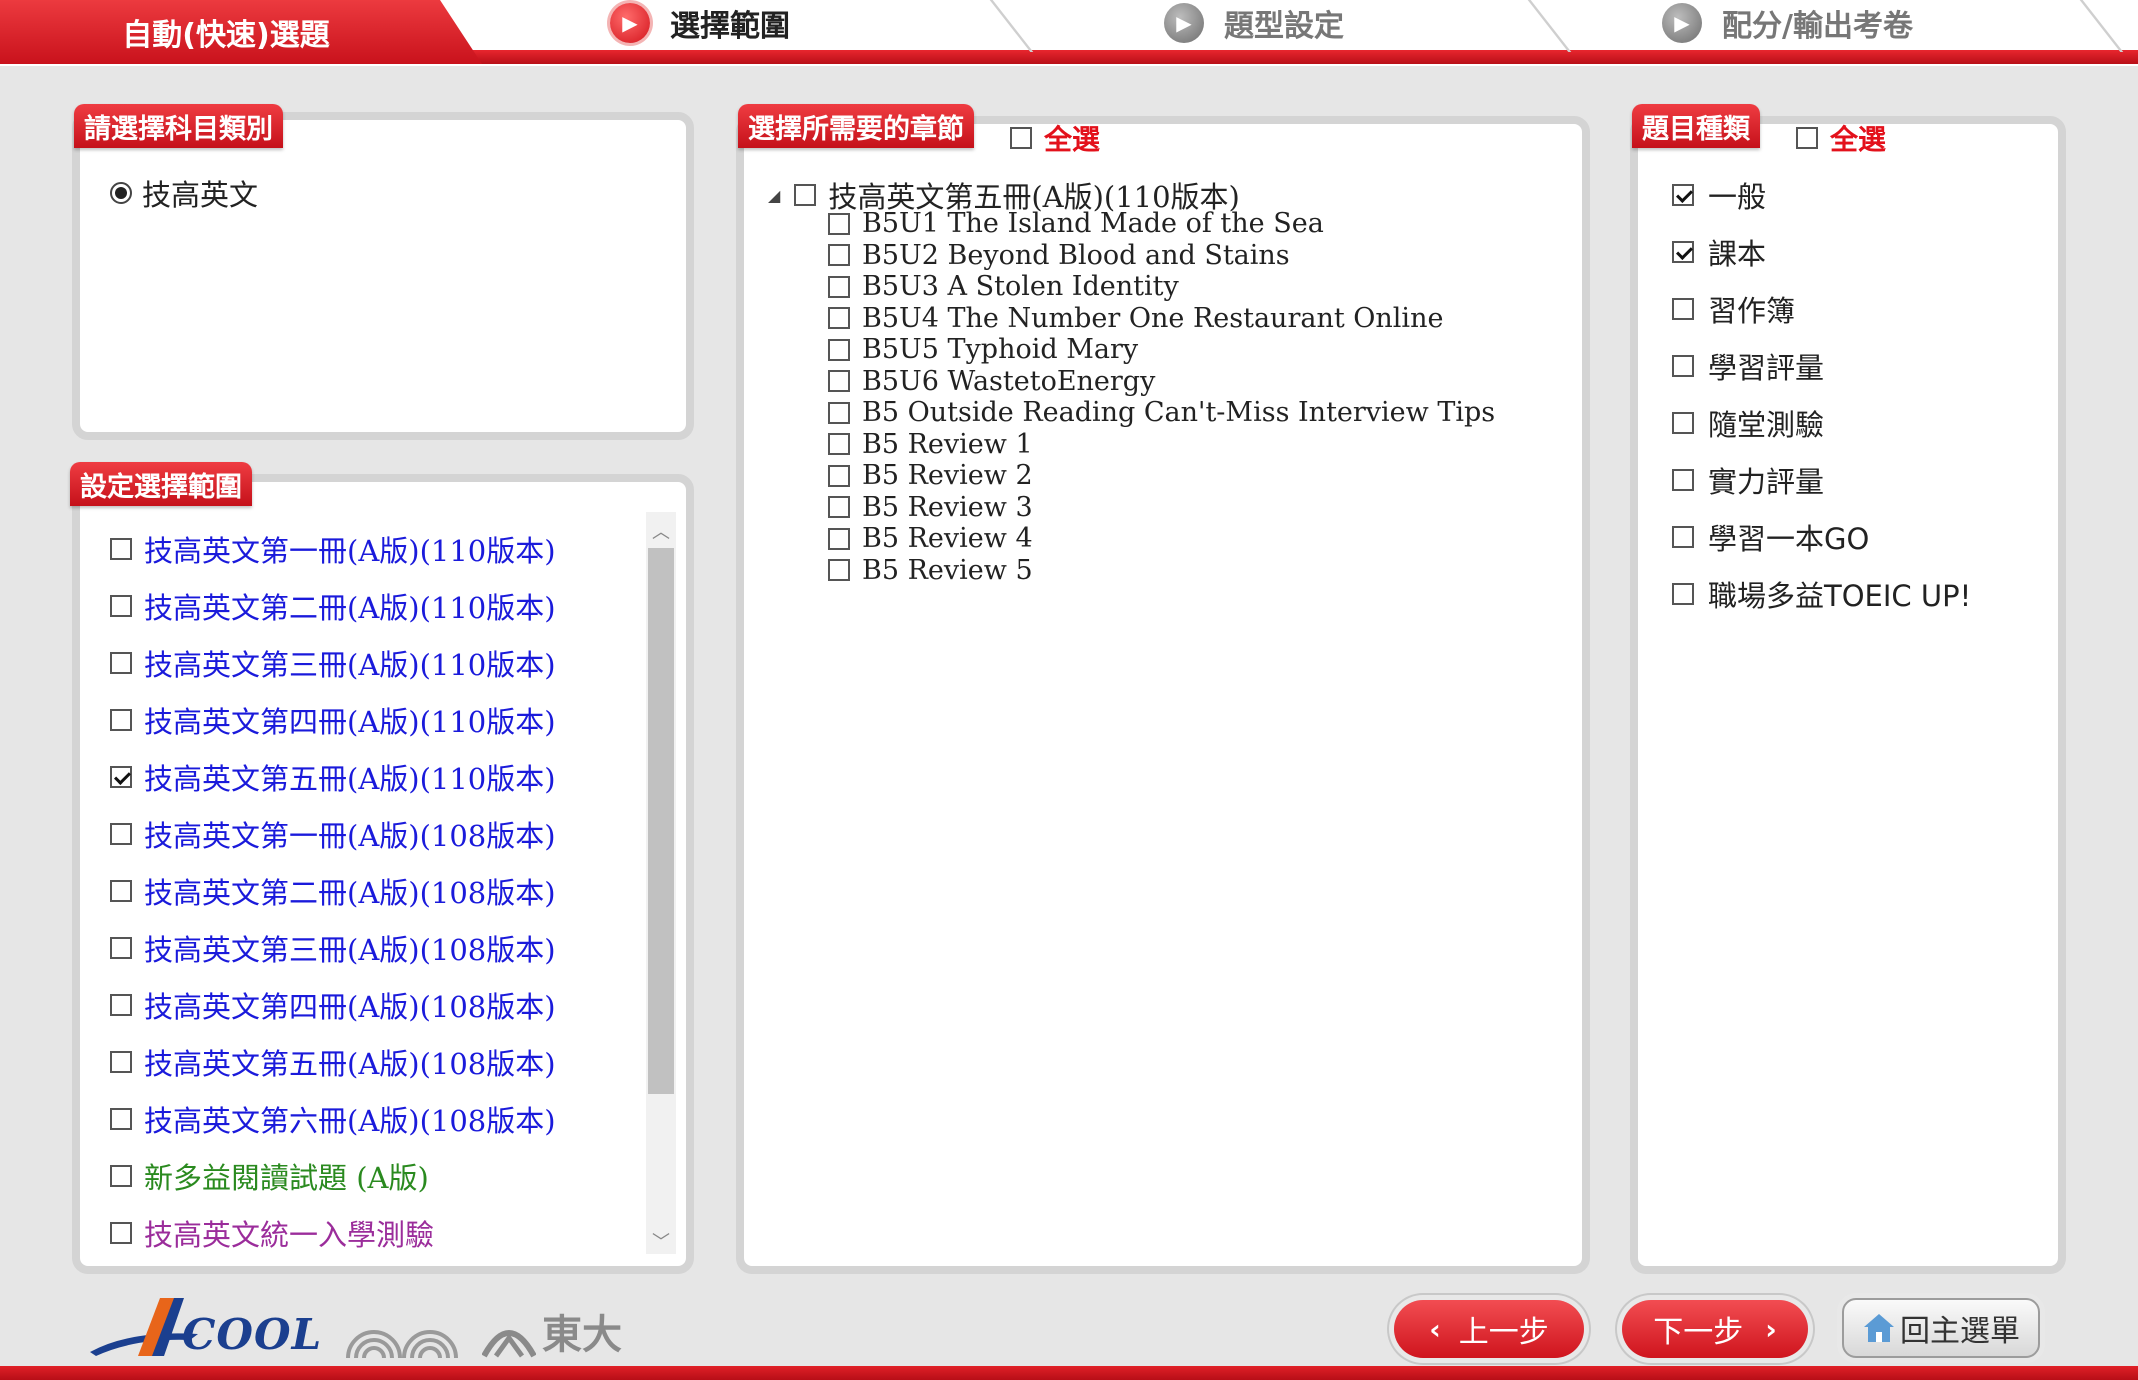 The height and width of the screenshot is (1380, 2138). I want to click on range-item-label: 技高英文第一冊(A版)(108版本), so click(350, 834).